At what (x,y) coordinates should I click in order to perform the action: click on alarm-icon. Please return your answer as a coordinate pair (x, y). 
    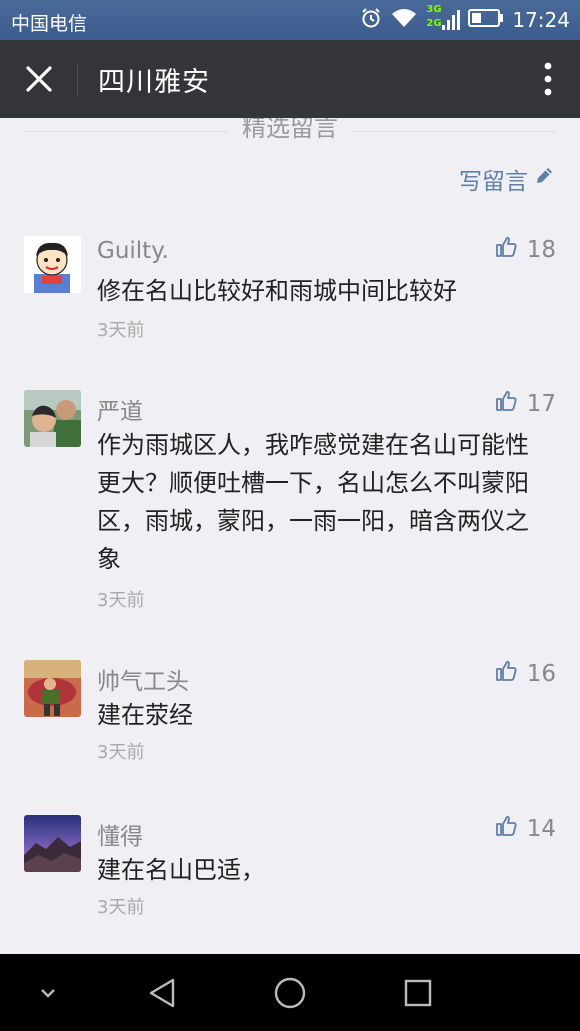
    Looking at the image, I should click on (371, 20).